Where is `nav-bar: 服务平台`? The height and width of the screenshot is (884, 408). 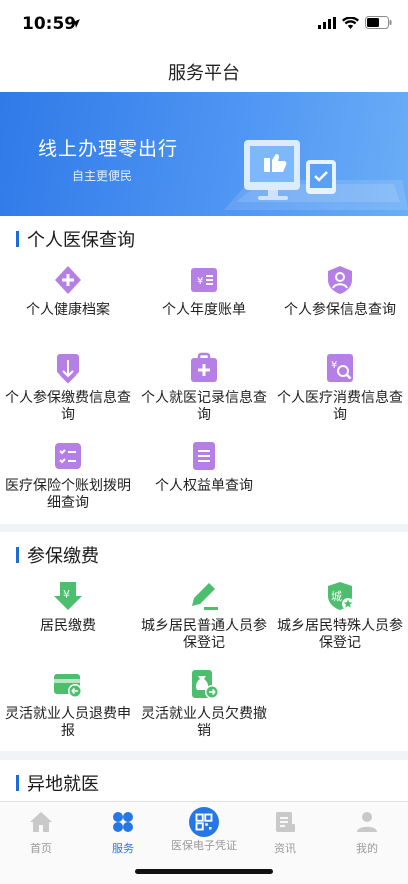 nav-bar: 服务平台 is located at coordinates (204, 71).